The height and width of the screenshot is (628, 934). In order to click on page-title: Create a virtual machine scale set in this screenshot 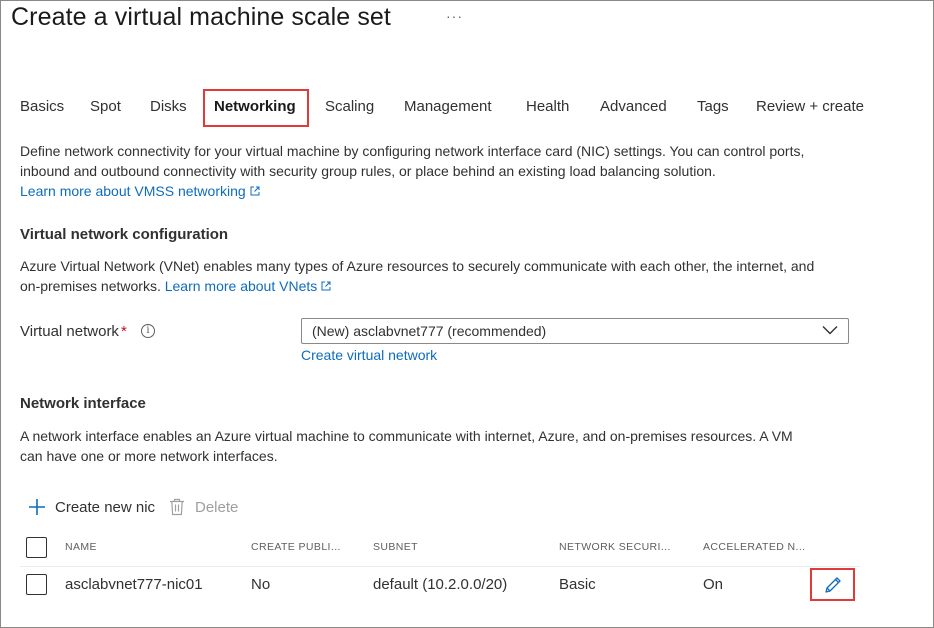, I will do `click(201, 17)`.